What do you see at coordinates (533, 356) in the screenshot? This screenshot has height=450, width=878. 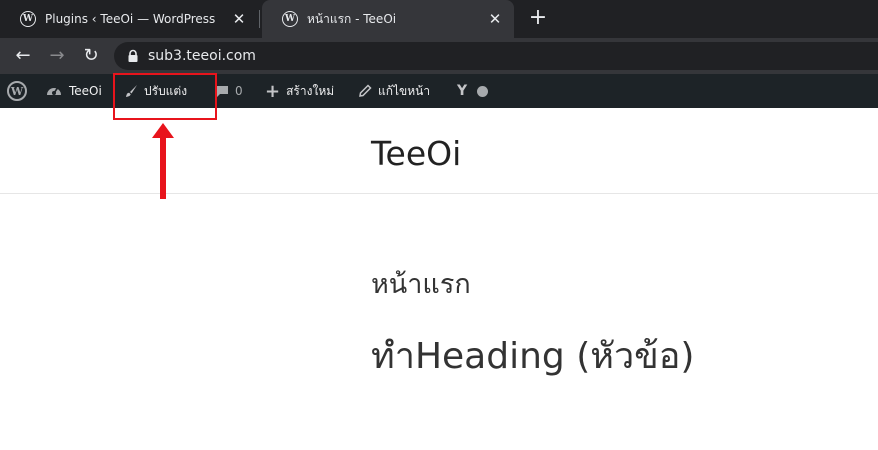 I see `content-heading: ทำHeading (หัวข้อ)` at bounding box center [533, 356].